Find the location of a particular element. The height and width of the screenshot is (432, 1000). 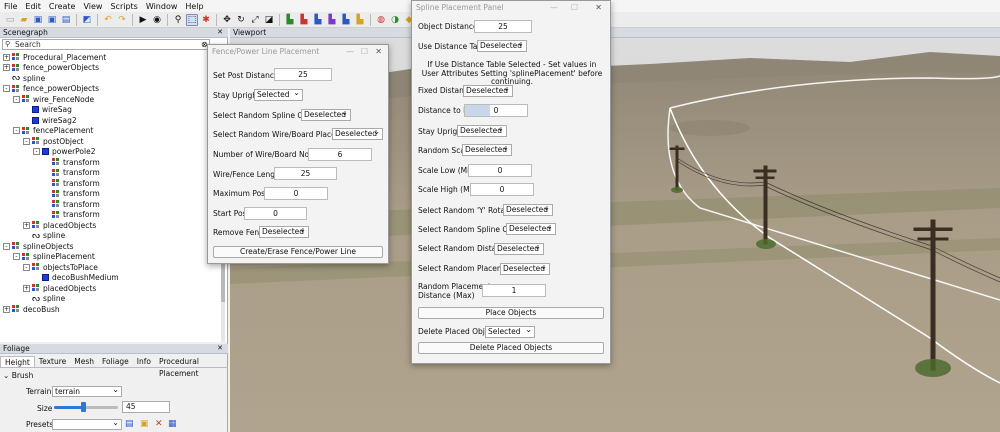

load-preset-icon: ▣ is located at coordinates (144, 424).